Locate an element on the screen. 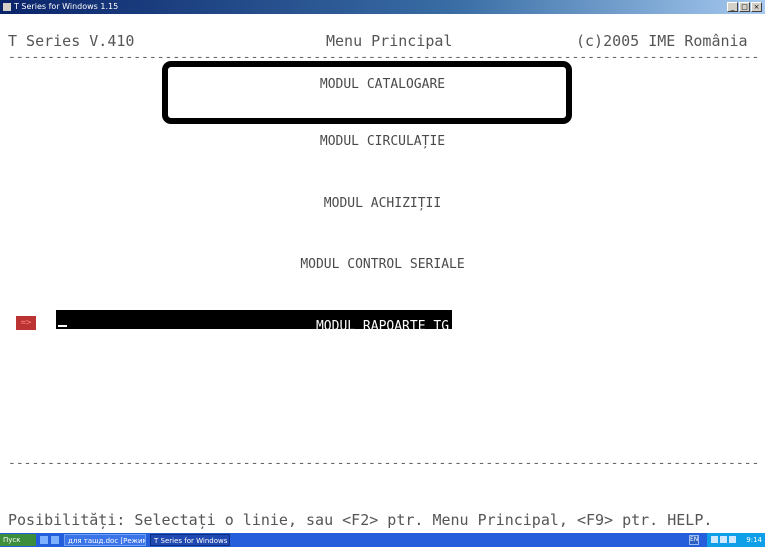 Image resolution: width=765 pixels, height=547 pixels. maximize-button: □ is located at coordinates (744, 7).